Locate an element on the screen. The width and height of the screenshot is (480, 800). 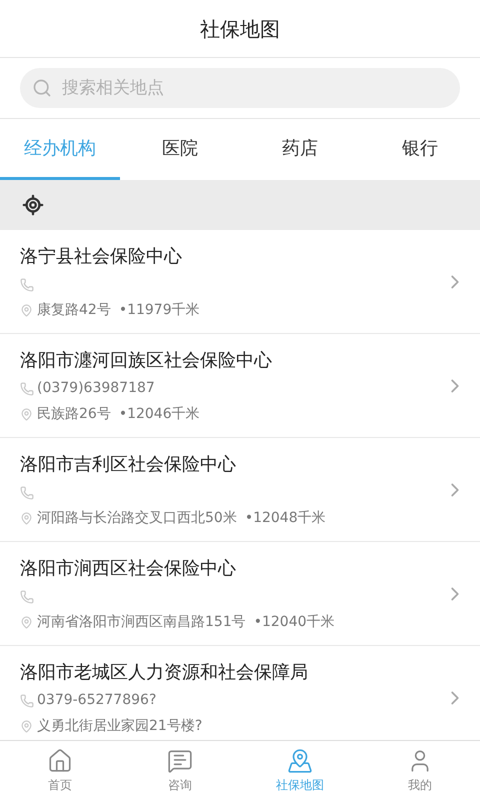
place-address: 河阳路与长治路交叉口西北50米 is located at coordinates (137, 518).